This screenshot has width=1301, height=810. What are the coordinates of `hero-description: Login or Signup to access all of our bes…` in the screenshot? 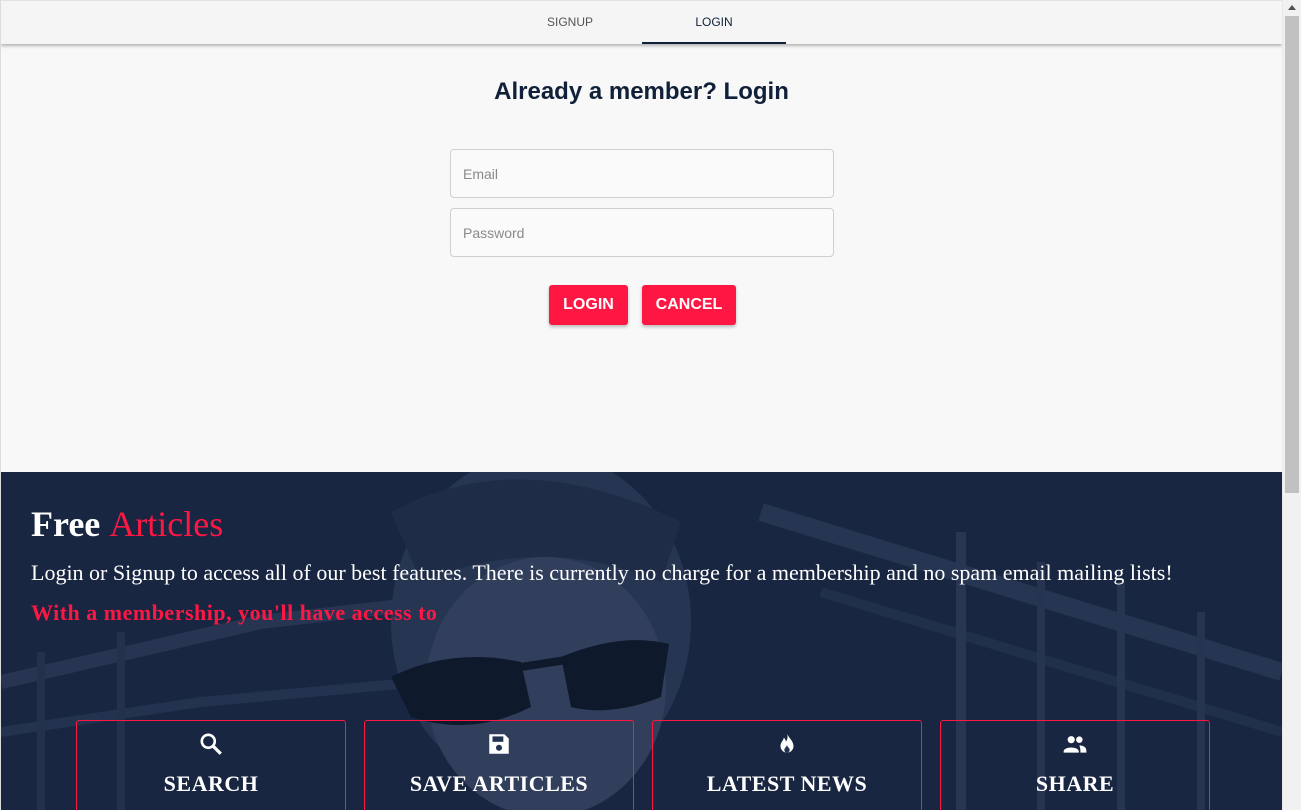 It's located at (602, 572).